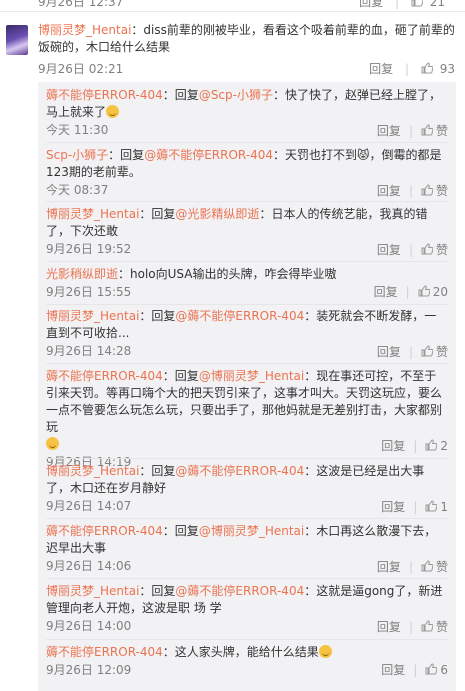  Describe the element at coordinates (246, 274) in the screenshot. I see `reply-text: 光影稍纵即逝：holo向USA输出的头牌，咋会得毕业嗷` at that location.